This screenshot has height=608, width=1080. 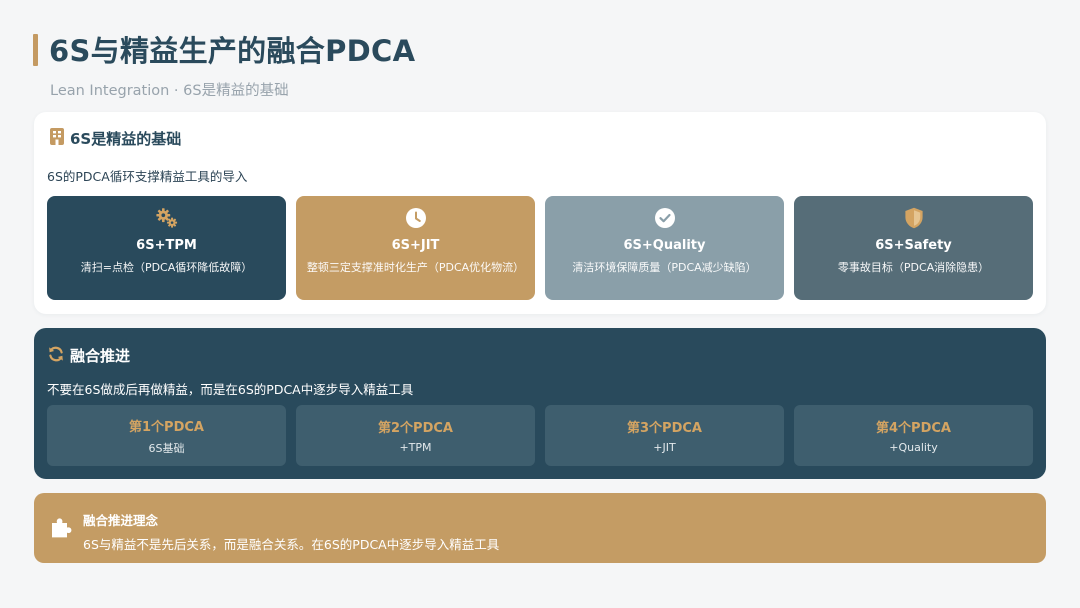 What do you see at coordinates (415, 428) in the screenshot?
I see `step-title: 第2个PDCA` at bounding box center [415, 428].